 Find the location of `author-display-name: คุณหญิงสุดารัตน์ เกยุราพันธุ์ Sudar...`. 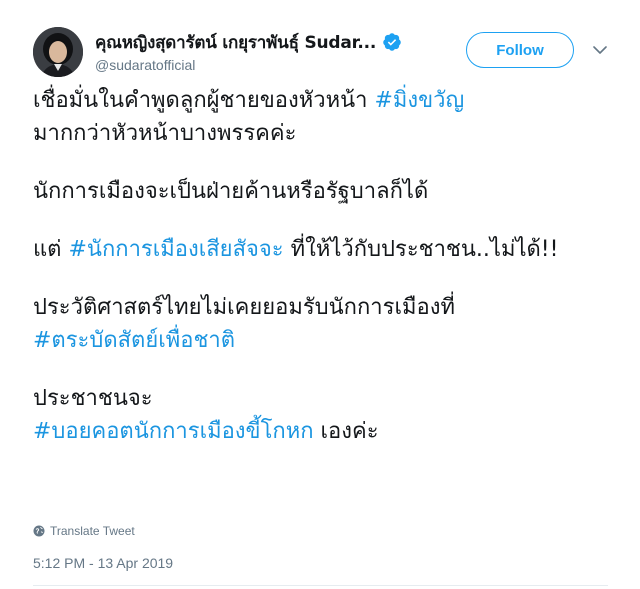

author-display-name: คุณหญิงสุดารัตน์ เกยุราพันธุ์ Sudar... is located at coordinates (235, 42).